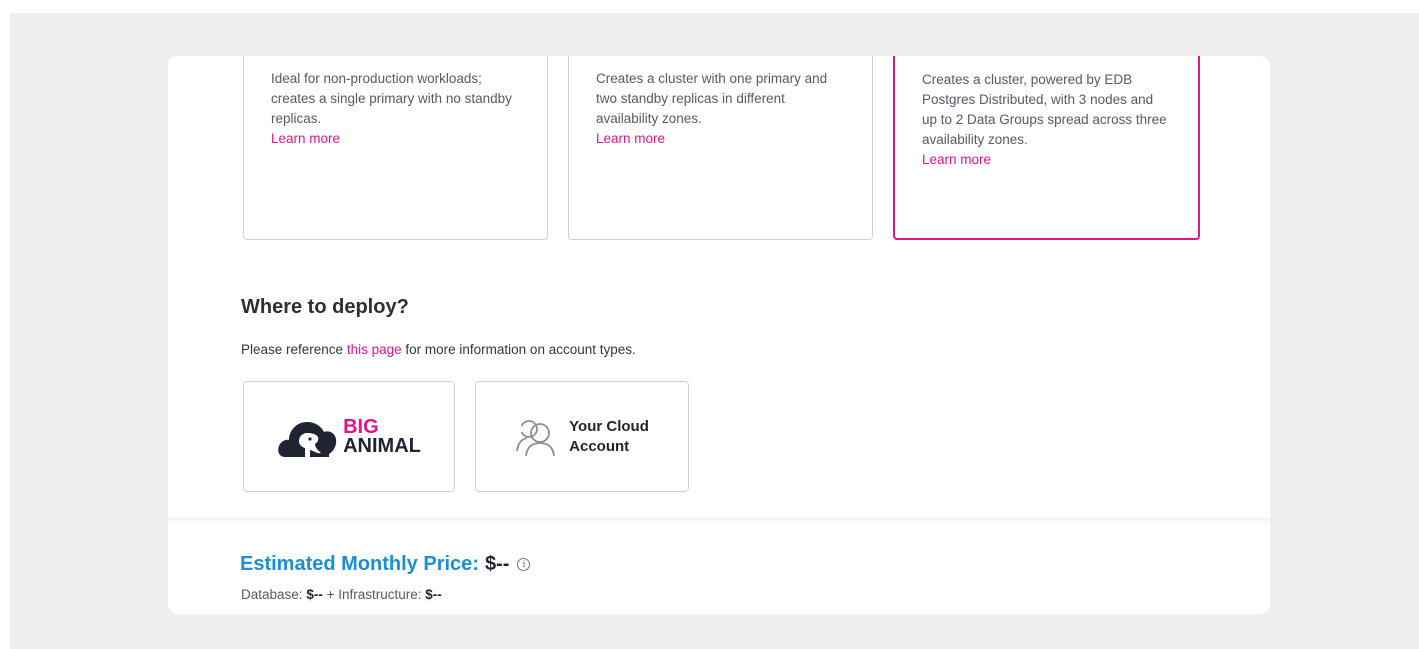 This screenshot has height=649, width=1419. I want to click on infrastructure-value: $--, so click(433, 594).